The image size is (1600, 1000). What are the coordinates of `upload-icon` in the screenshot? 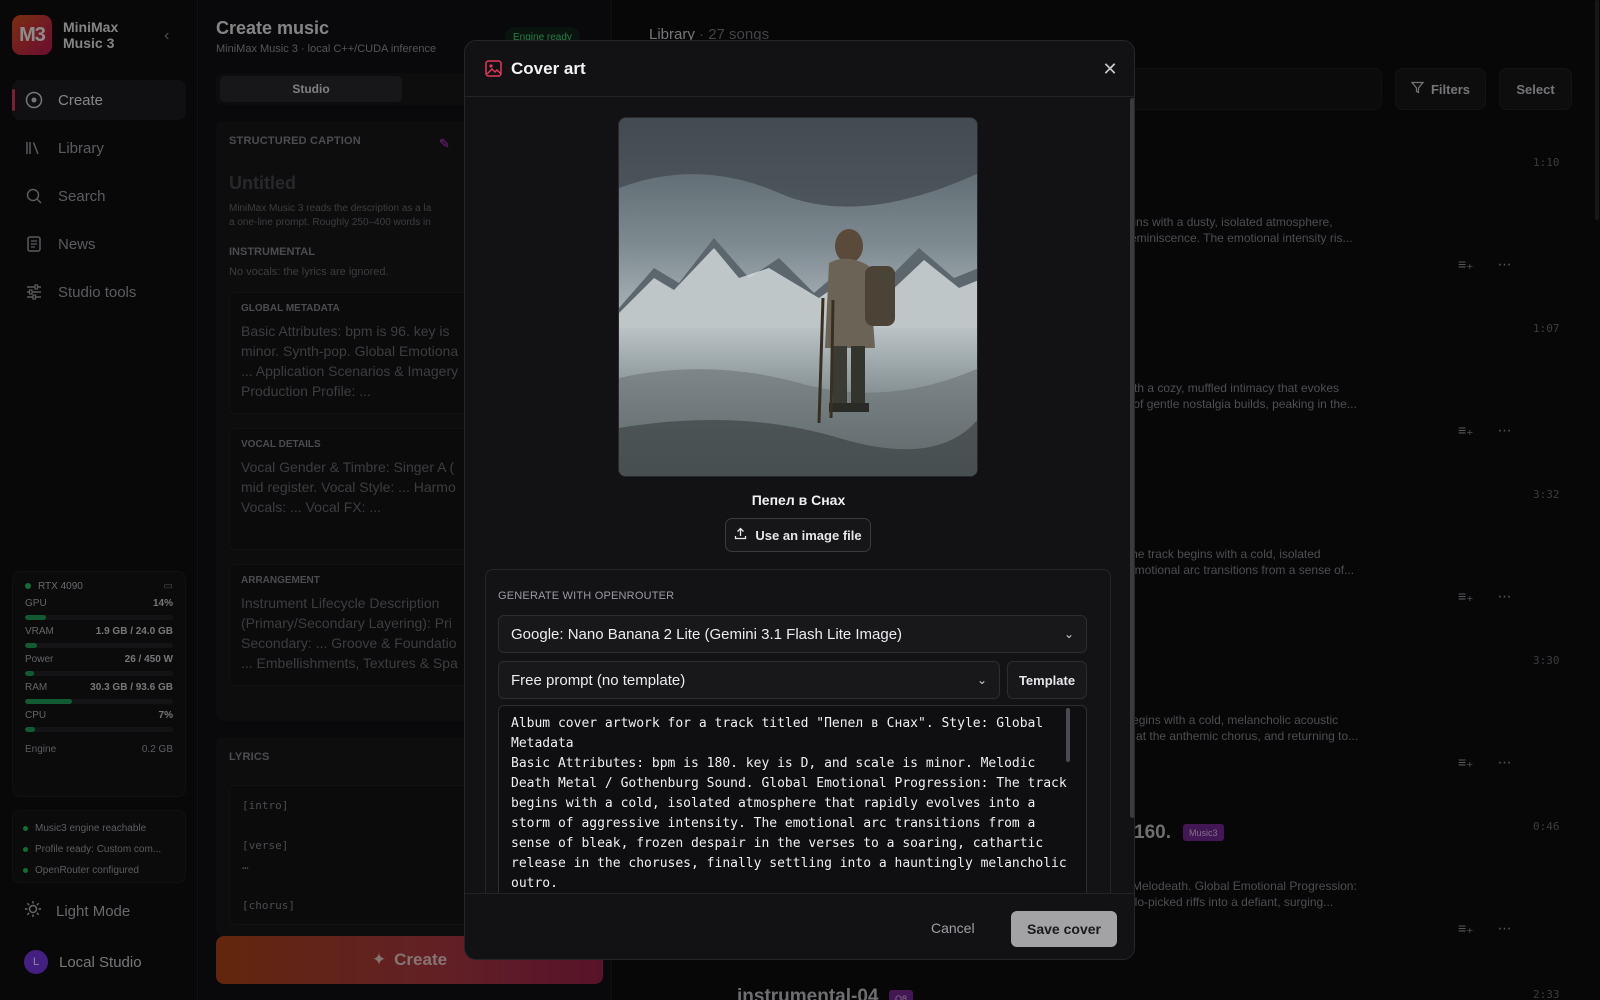 It's located at (740, 535).